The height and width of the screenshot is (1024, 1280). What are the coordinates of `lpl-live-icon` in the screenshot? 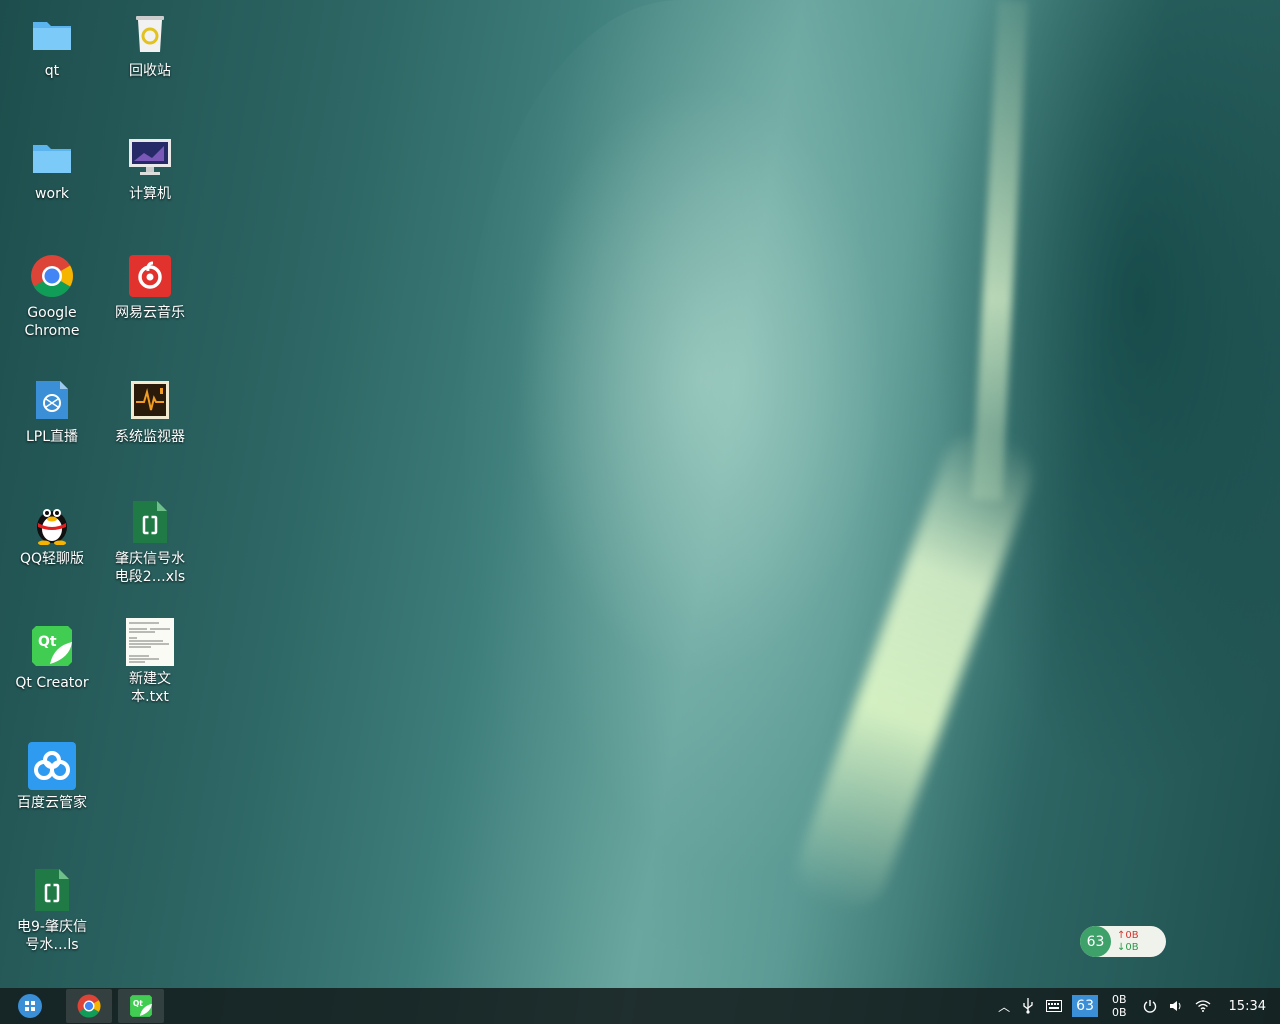 It's located at (52, 400).